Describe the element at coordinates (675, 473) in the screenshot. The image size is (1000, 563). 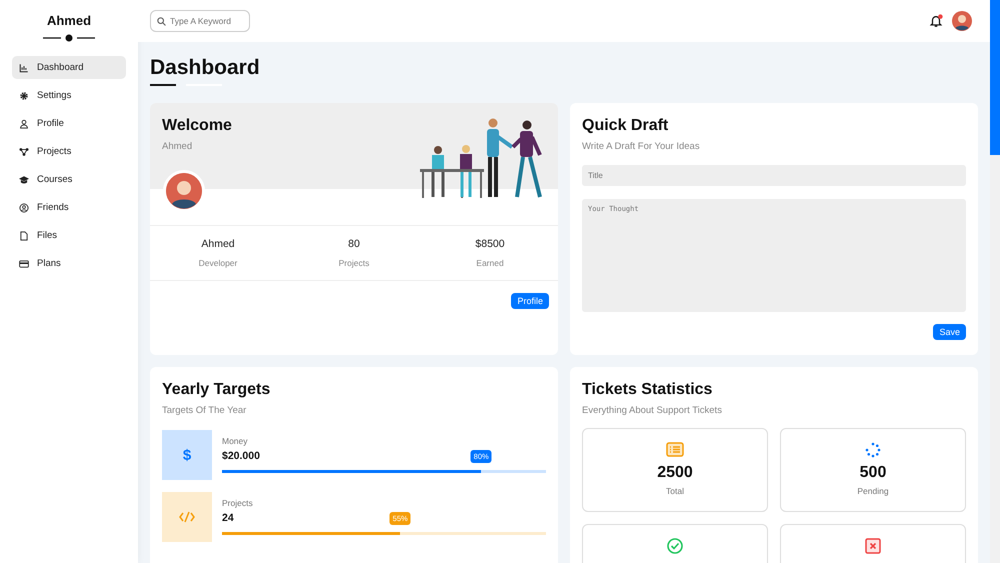
I see `ticket-count: 2500` at that location.